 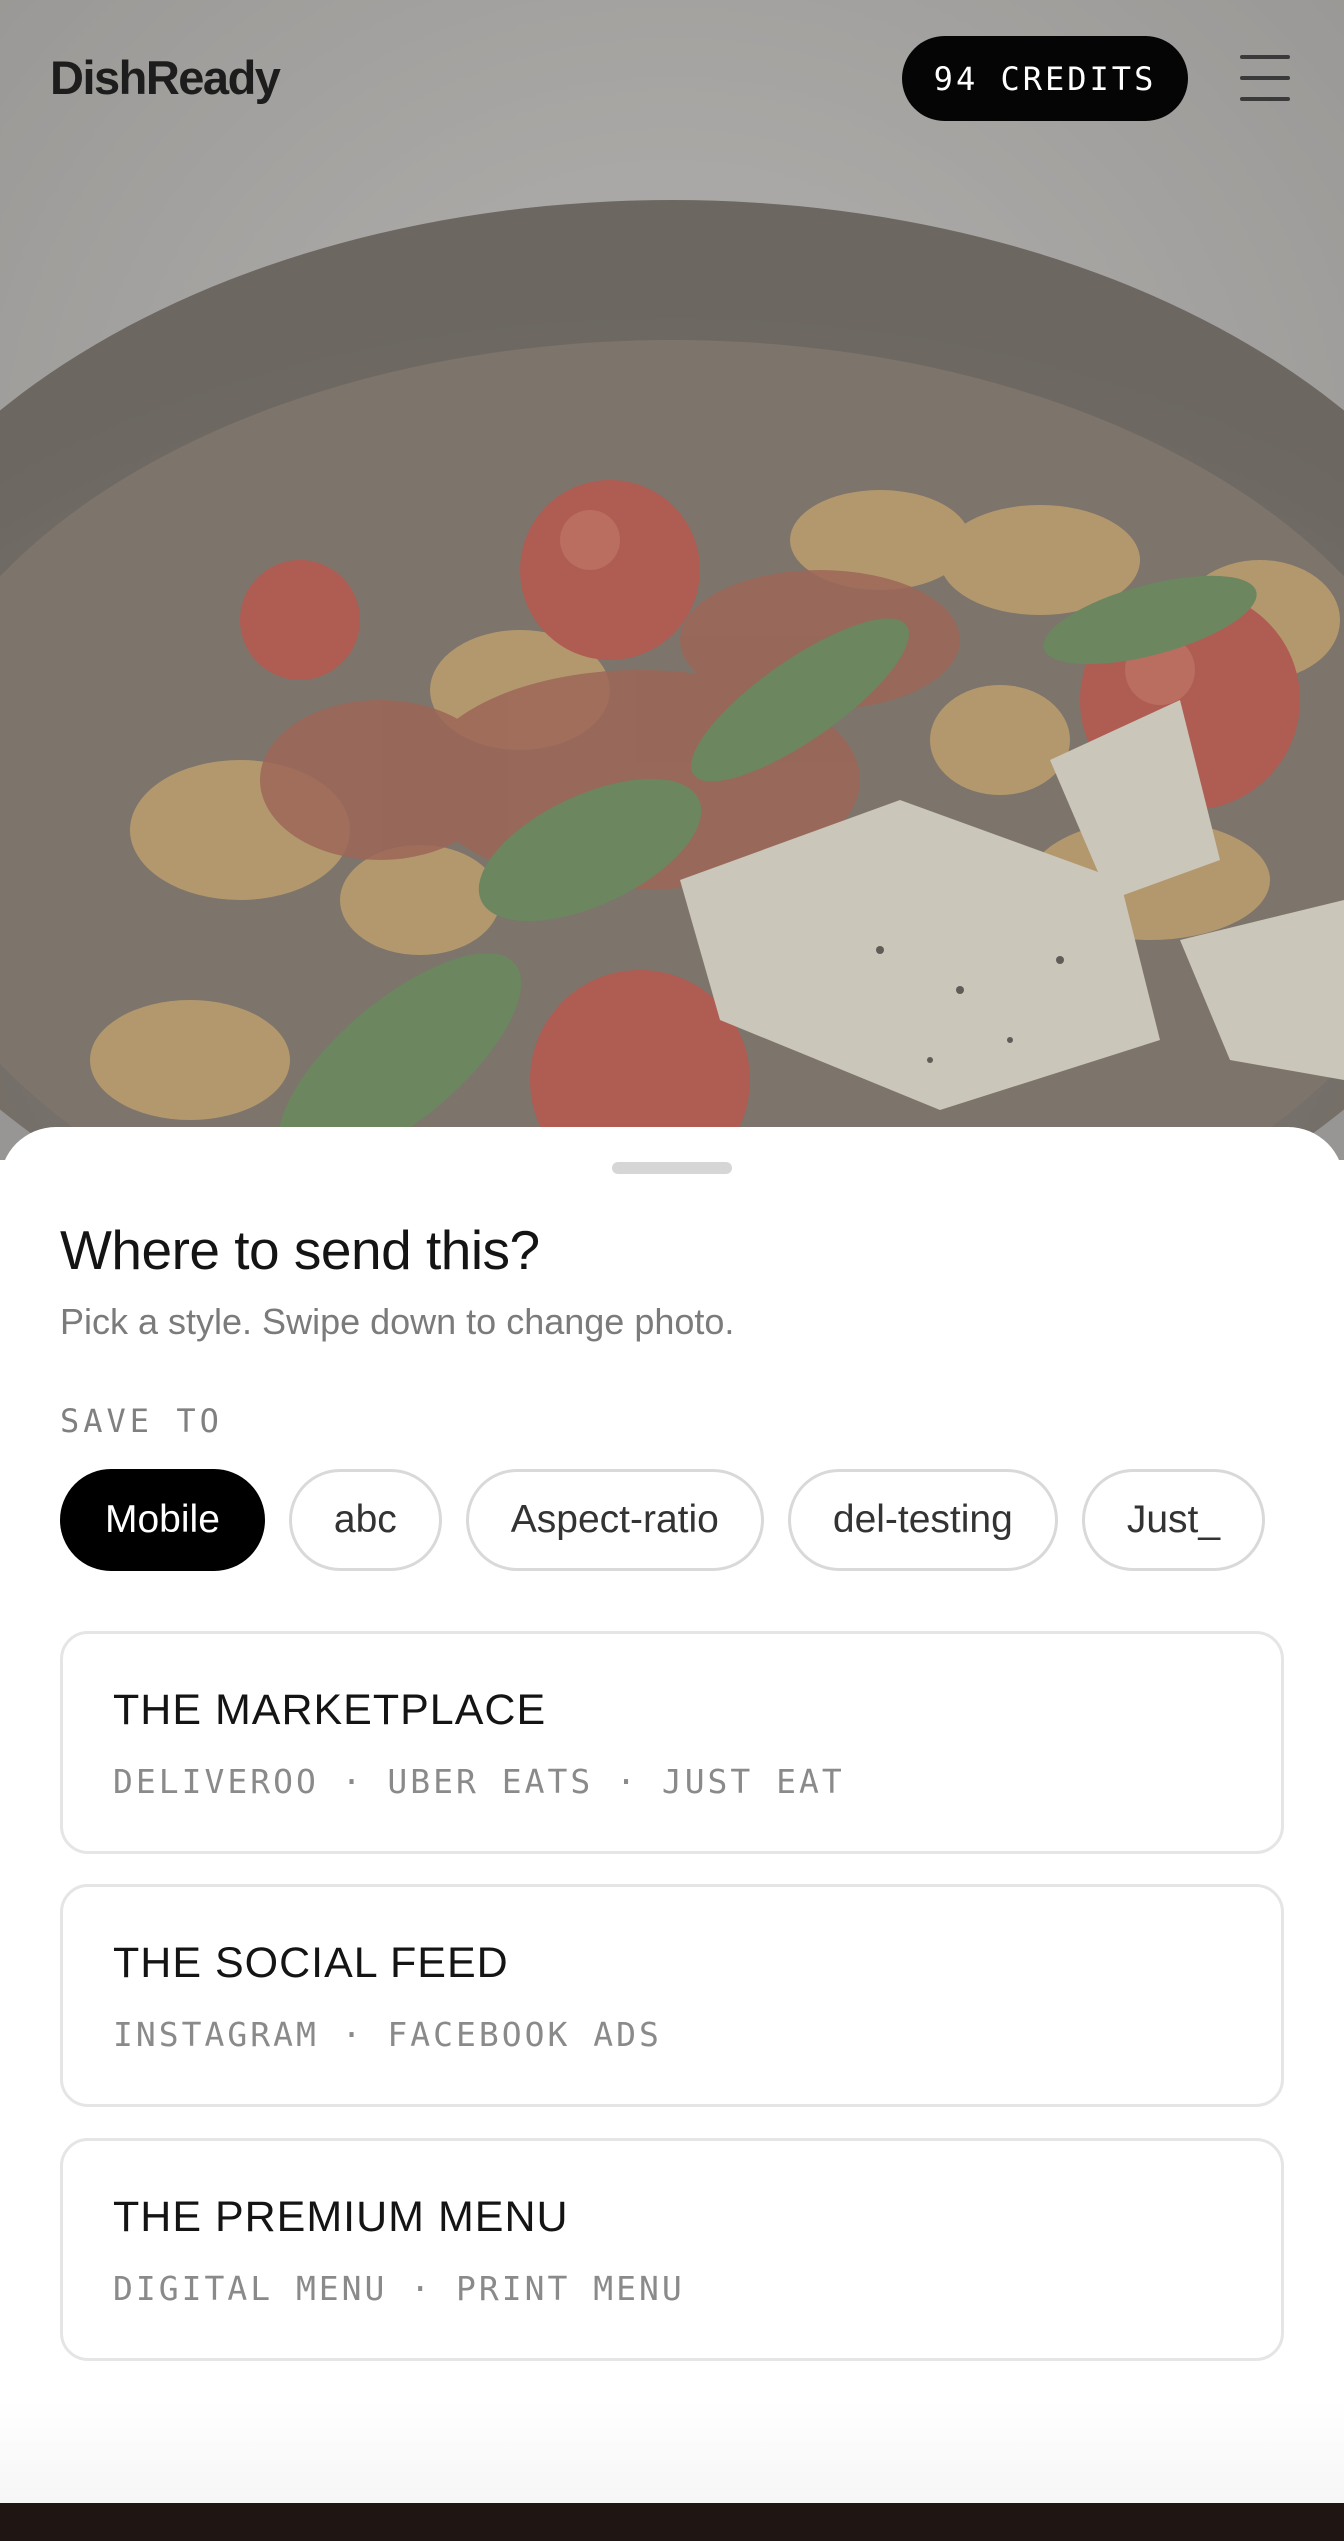 I want to click on hamburger-menu-icon, so click(x=1265, y=78).